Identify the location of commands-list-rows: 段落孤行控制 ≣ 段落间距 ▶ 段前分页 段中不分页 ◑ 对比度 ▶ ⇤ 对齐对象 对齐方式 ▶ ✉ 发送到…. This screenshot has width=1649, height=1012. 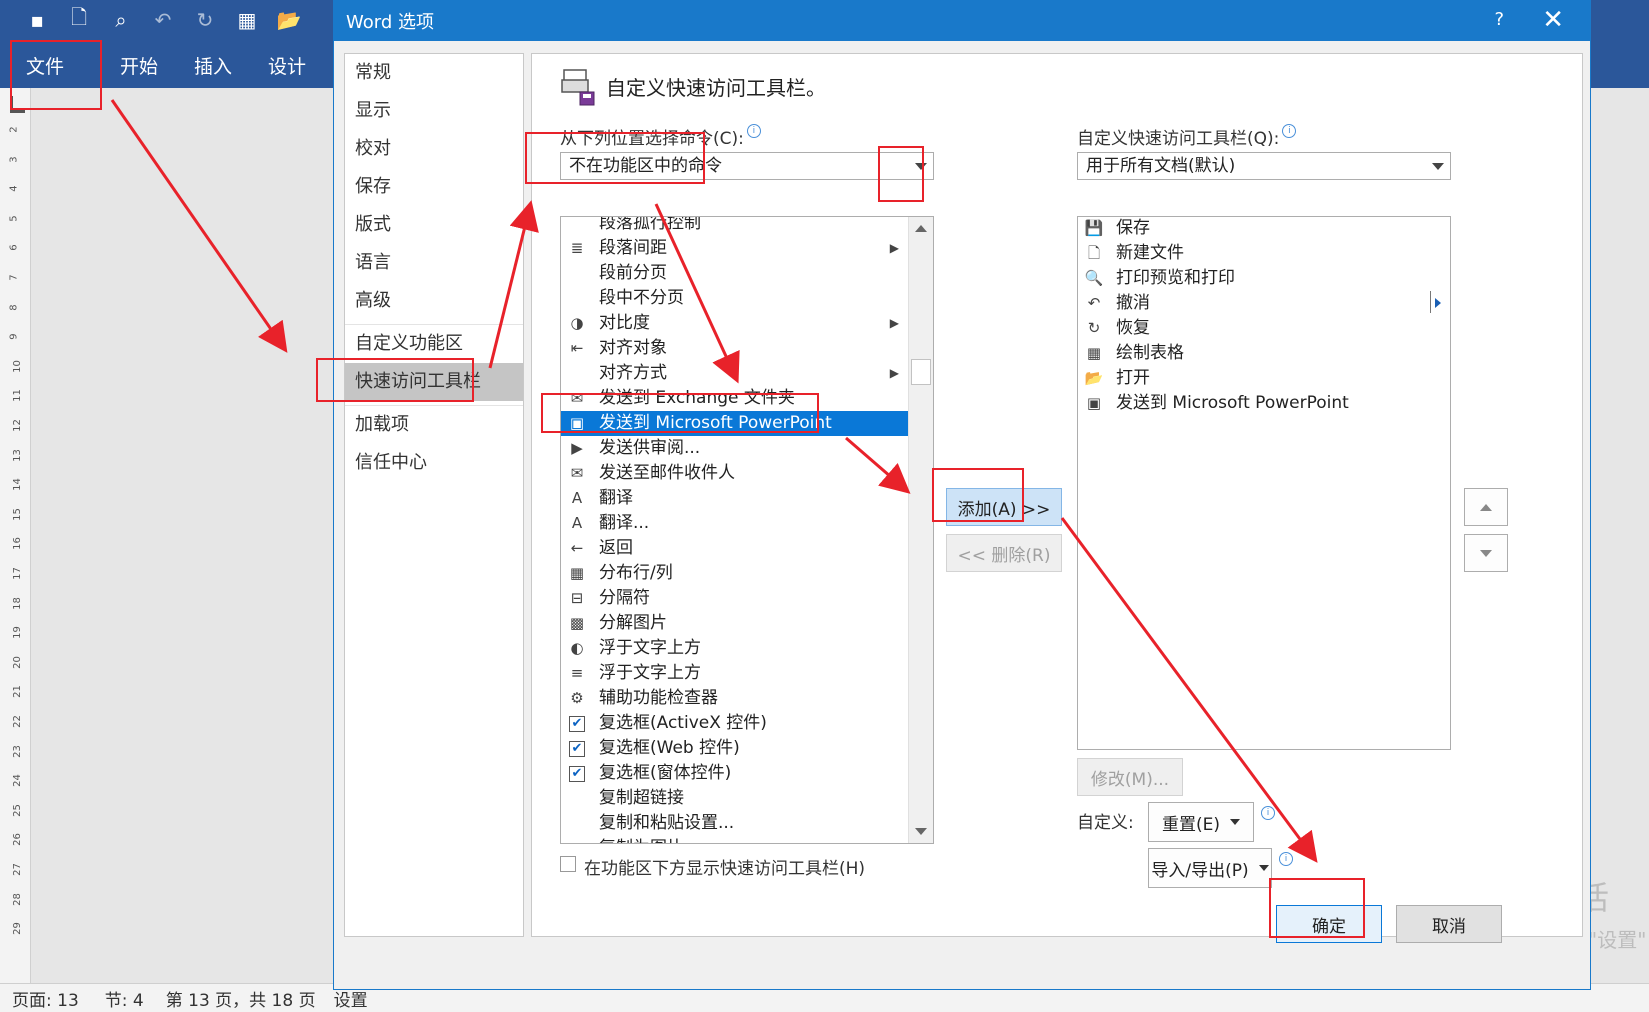
(736, 529).